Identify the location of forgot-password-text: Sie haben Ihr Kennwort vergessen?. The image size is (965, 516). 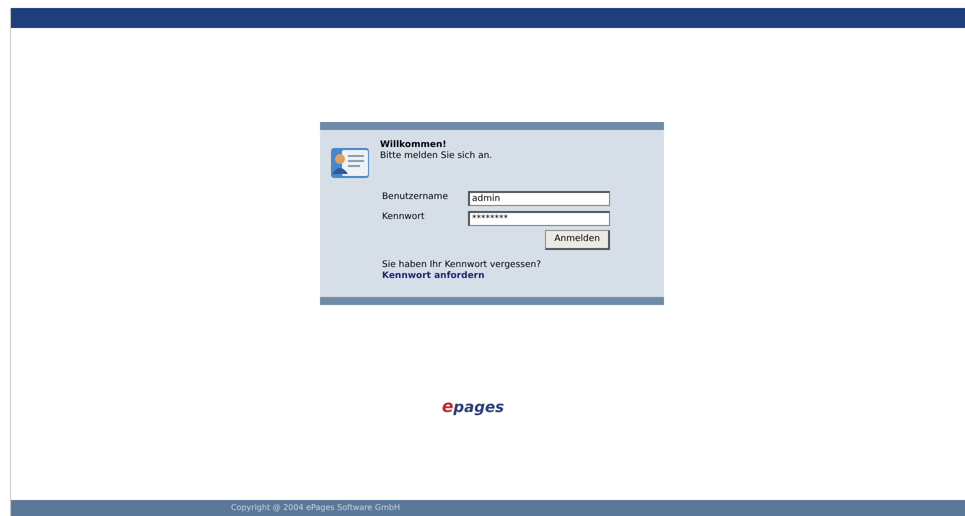
(462, 265).